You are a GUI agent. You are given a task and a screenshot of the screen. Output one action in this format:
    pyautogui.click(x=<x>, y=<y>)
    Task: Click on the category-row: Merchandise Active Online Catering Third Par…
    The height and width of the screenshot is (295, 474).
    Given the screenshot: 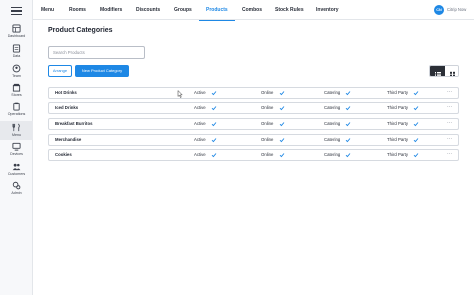 What is the action you would take?
    pyautogui.click(x=253, y=140)
    